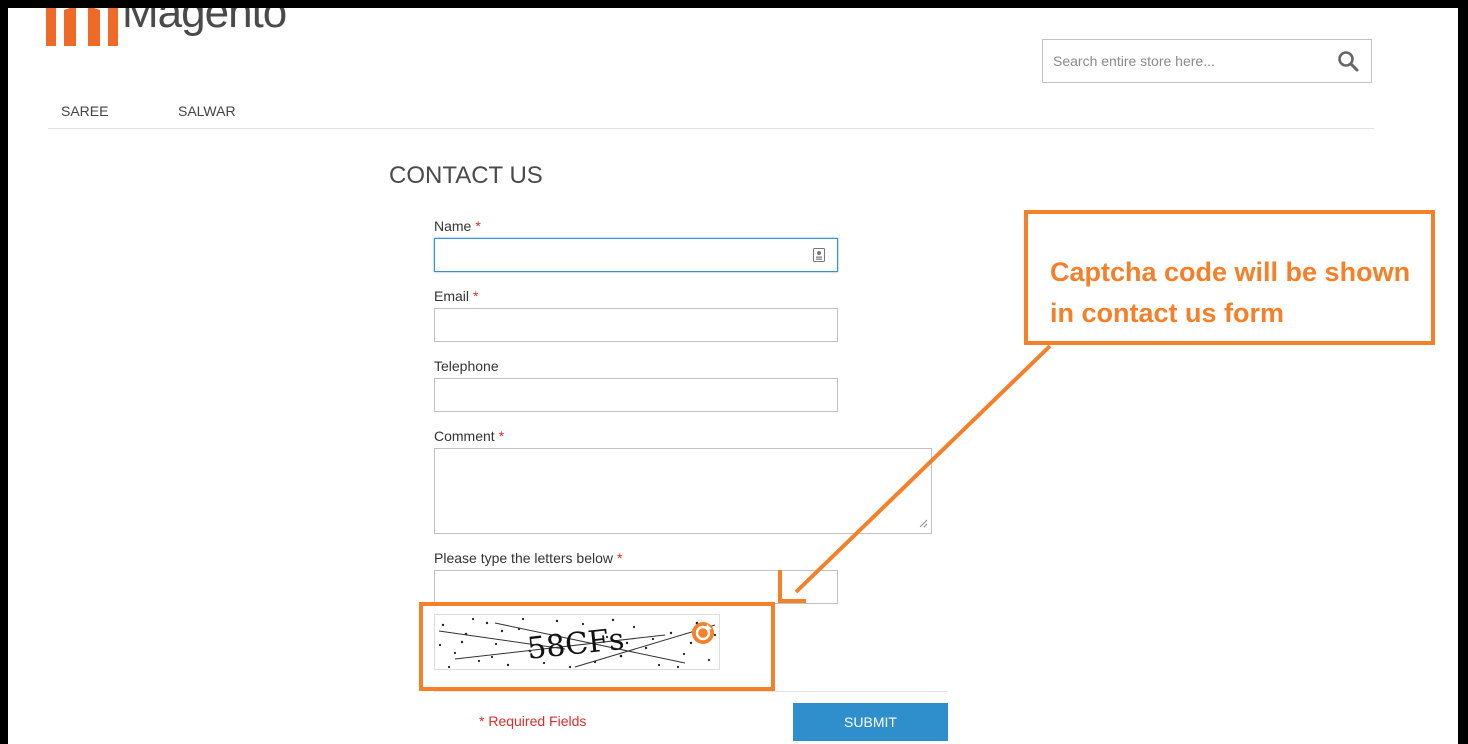 The height and width of the screenshot is (744, 1468). Describe the element at coordinates (683, 491) in the screenshot. I see `comment-field` at that location.